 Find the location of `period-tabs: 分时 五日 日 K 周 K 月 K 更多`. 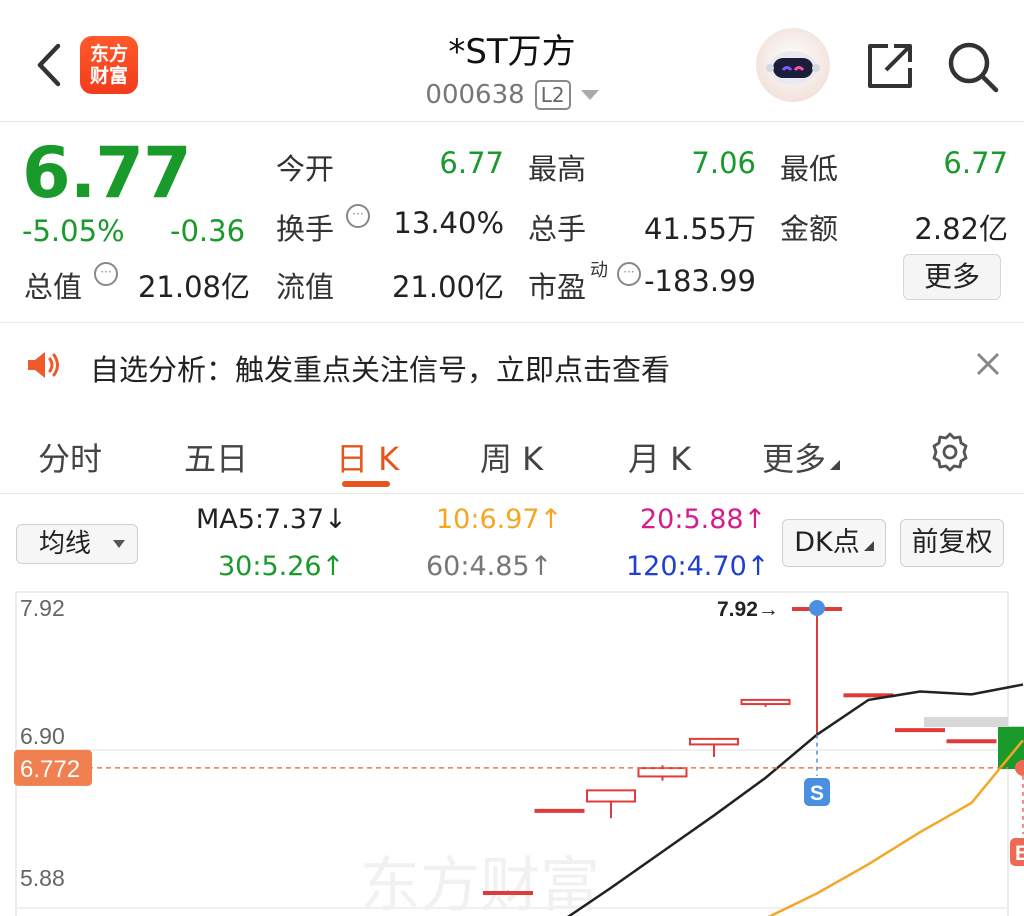

period-tabs: 分时 五日 日 K 周 K 月 K 更多 is located at coordinates (512, 451).